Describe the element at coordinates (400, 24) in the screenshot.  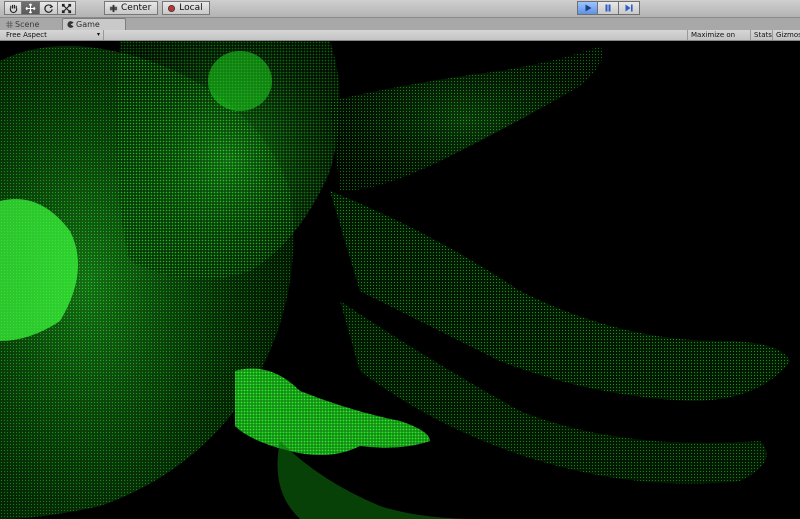
I see `view-tabs: Scene Game` at that location.